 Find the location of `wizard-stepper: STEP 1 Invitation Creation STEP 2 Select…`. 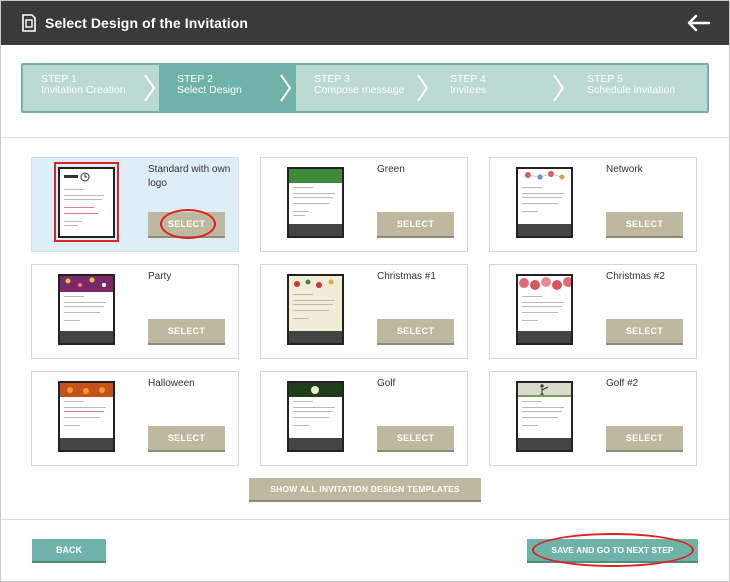

wizard-stepper: STEP 1 Invitation Creation STEP 2 Select… is located at coordinates (365, 88).